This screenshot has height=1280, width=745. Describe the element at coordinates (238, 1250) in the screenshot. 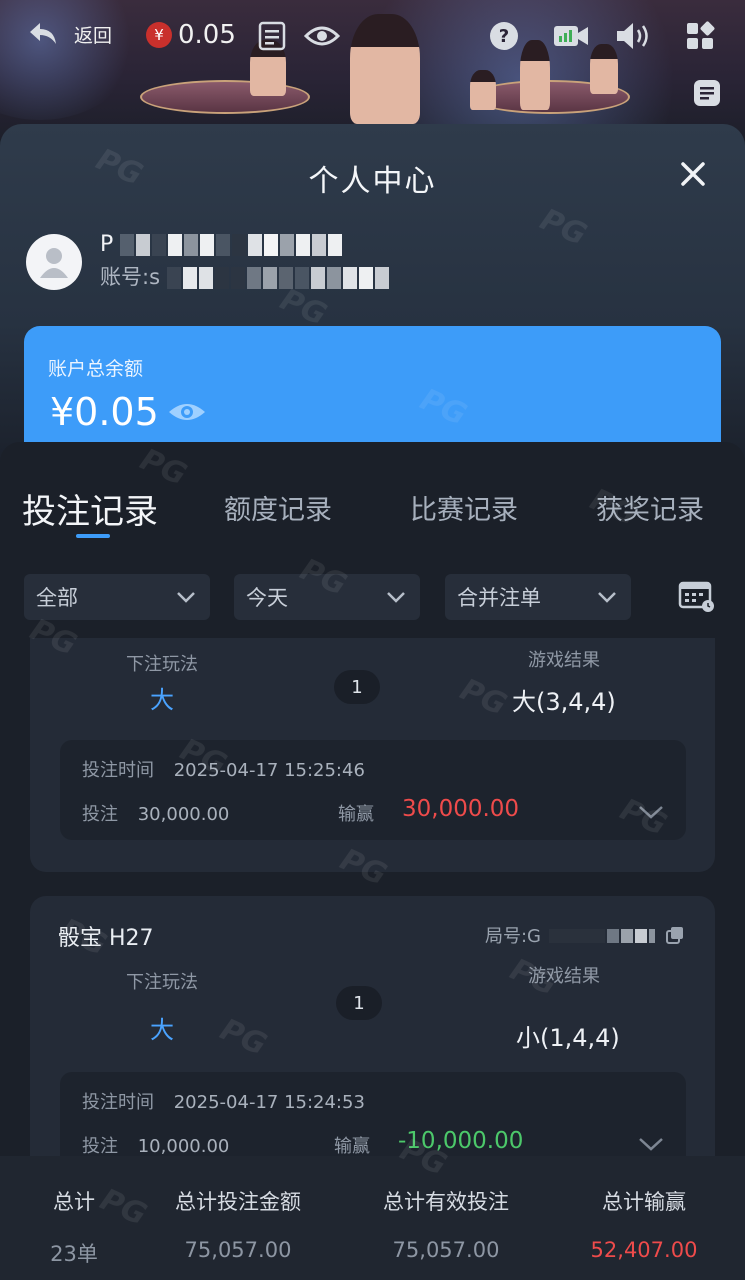

I see `total-bet-amount-value: 75,057.00` at that location.